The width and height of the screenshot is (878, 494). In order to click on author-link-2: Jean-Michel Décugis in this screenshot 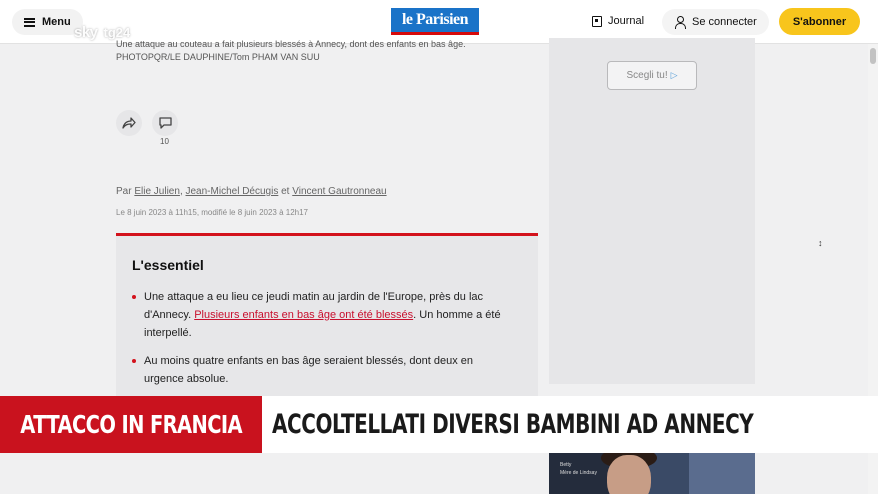, I will do `click(232, 191)`.